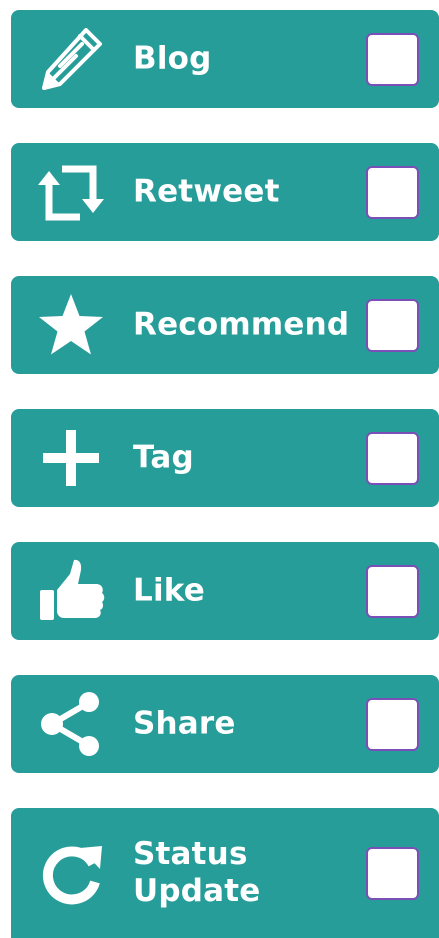  I want to click on action-label: Like, so click(169, 590).